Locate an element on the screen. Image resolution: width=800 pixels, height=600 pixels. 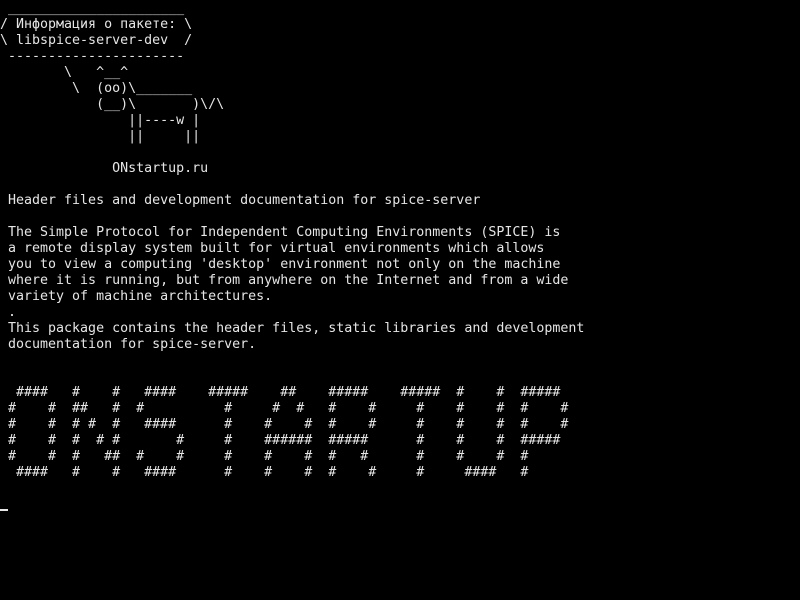
ascii-banner-row: # # # # # #### # # # # # # # # # # is located at coordinates (284, 424).